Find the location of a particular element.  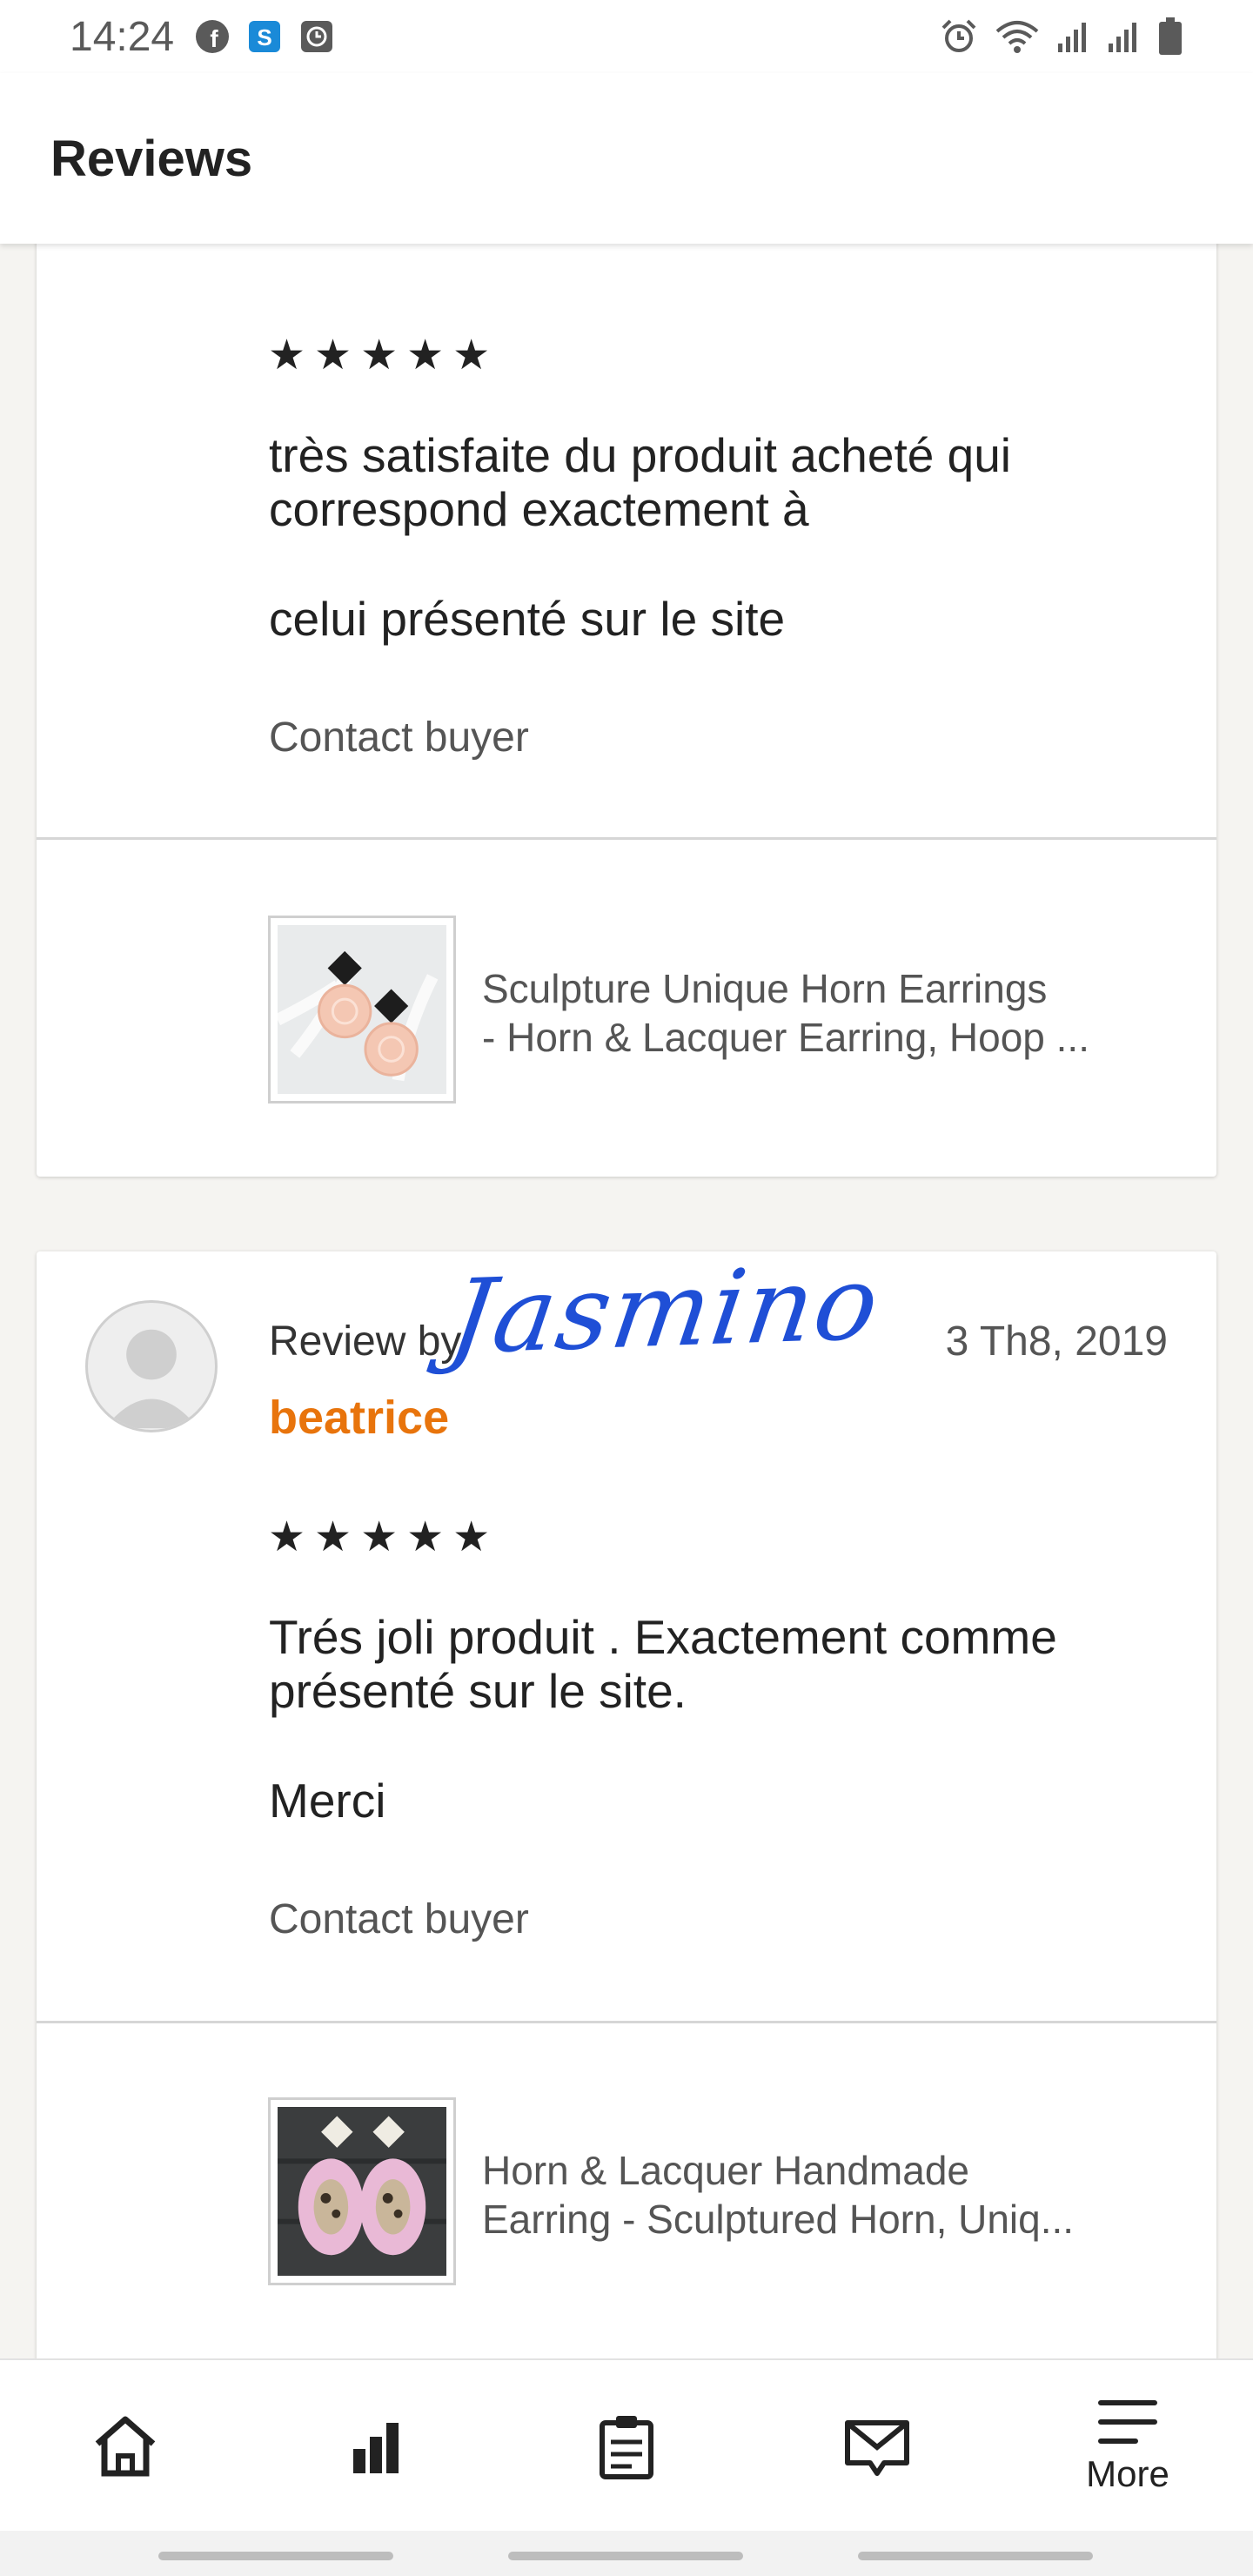

svg-text: f is located at coordinates (214, 38).